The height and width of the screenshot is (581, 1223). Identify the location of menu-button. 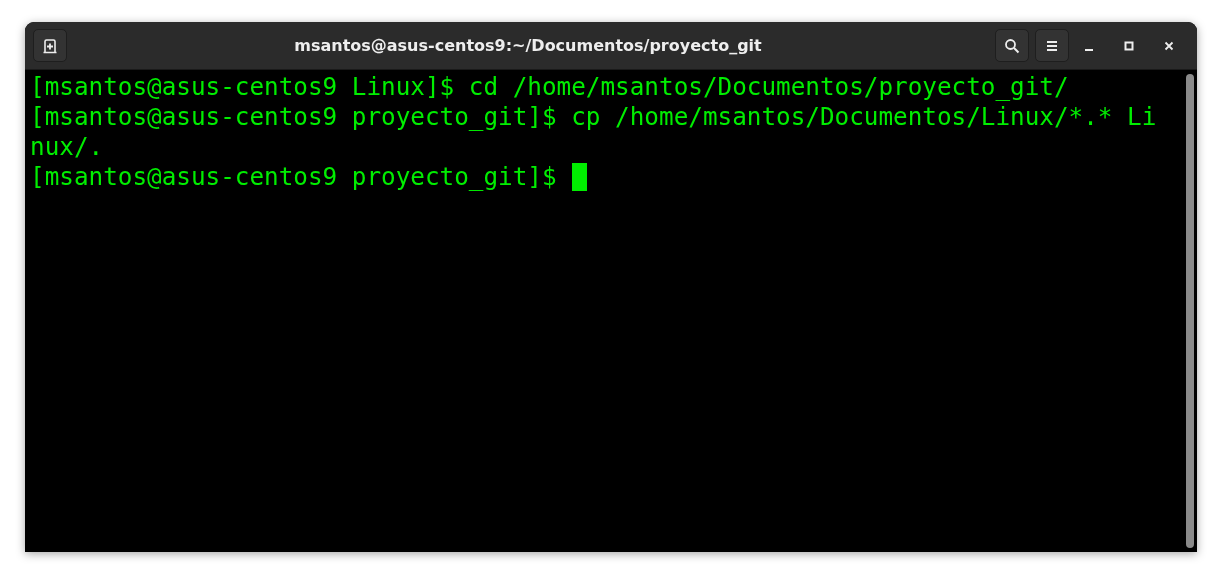
(1052, 45).